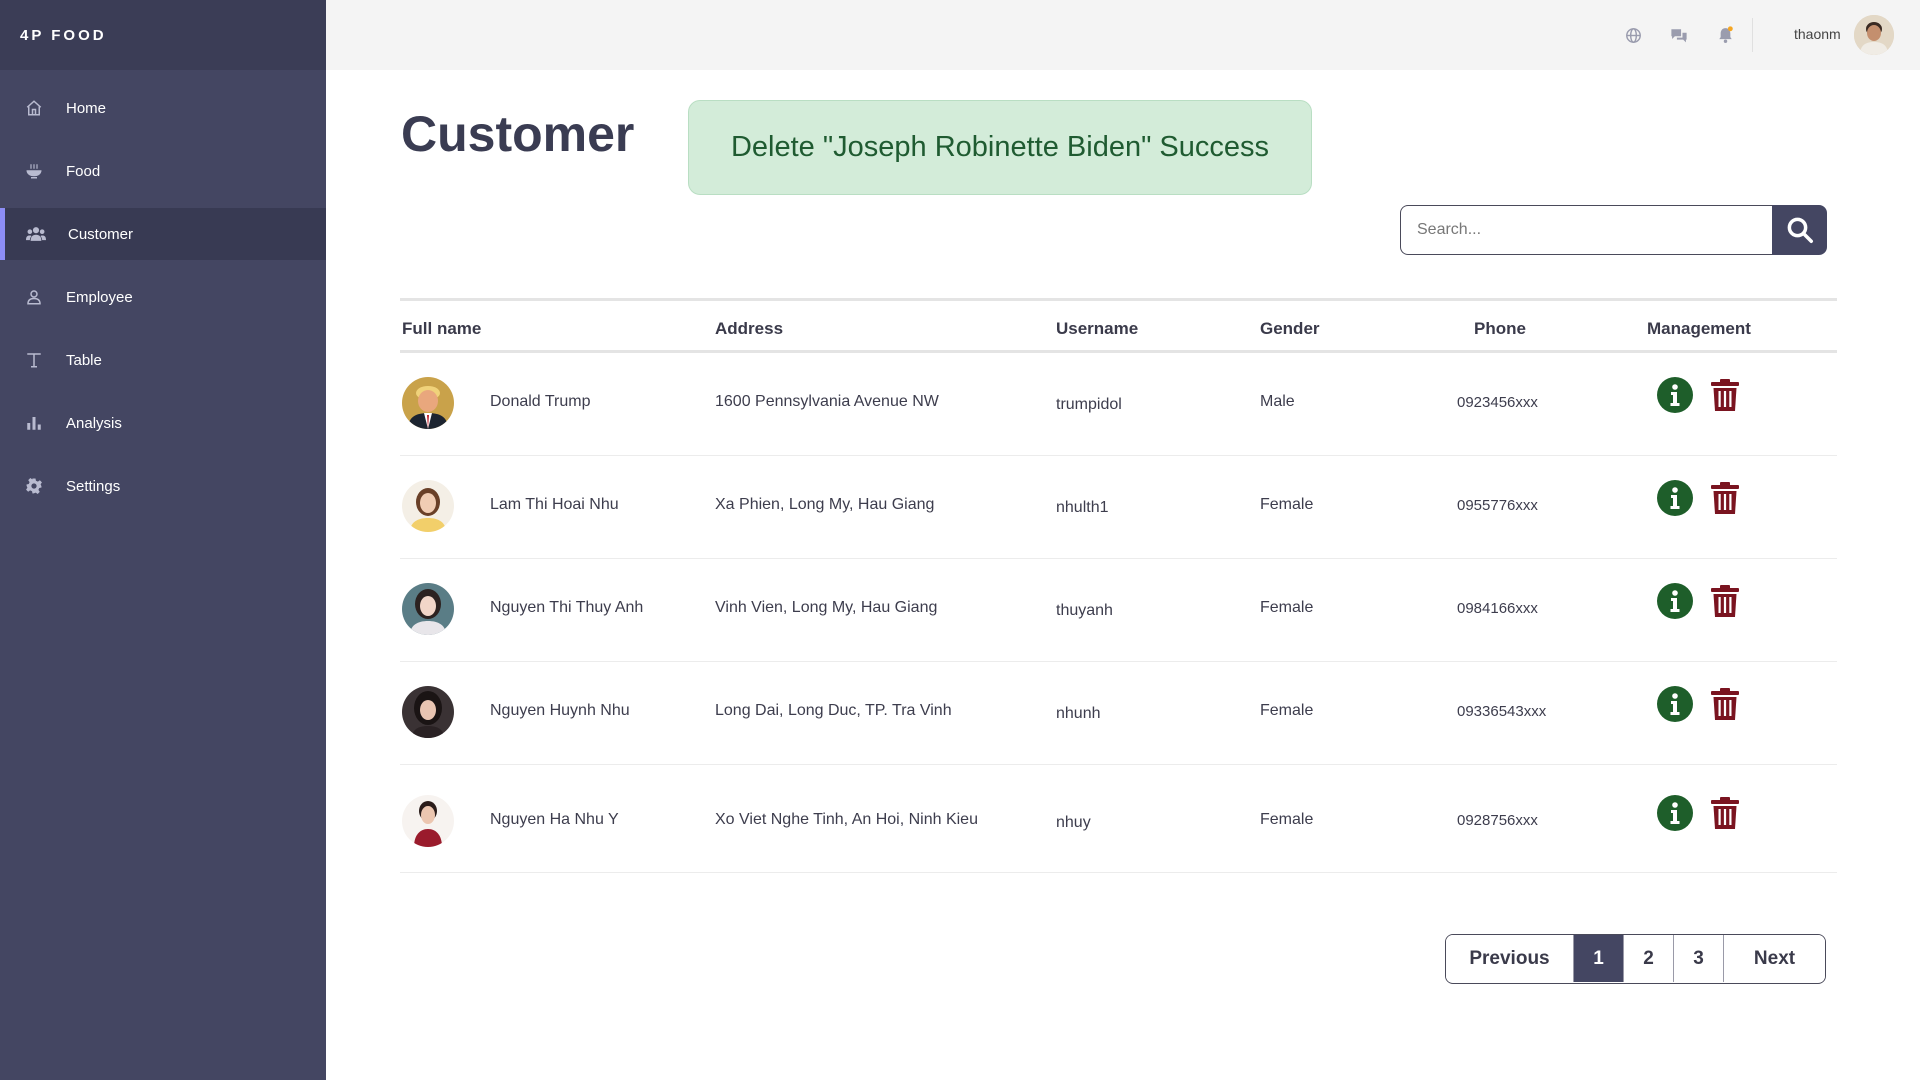 This screenshot has width=1920, height=1080. What do you see at coordinates (1774, 958) in the screenshot?
I see `next-button: Next` at bounding box center [1774, 958].